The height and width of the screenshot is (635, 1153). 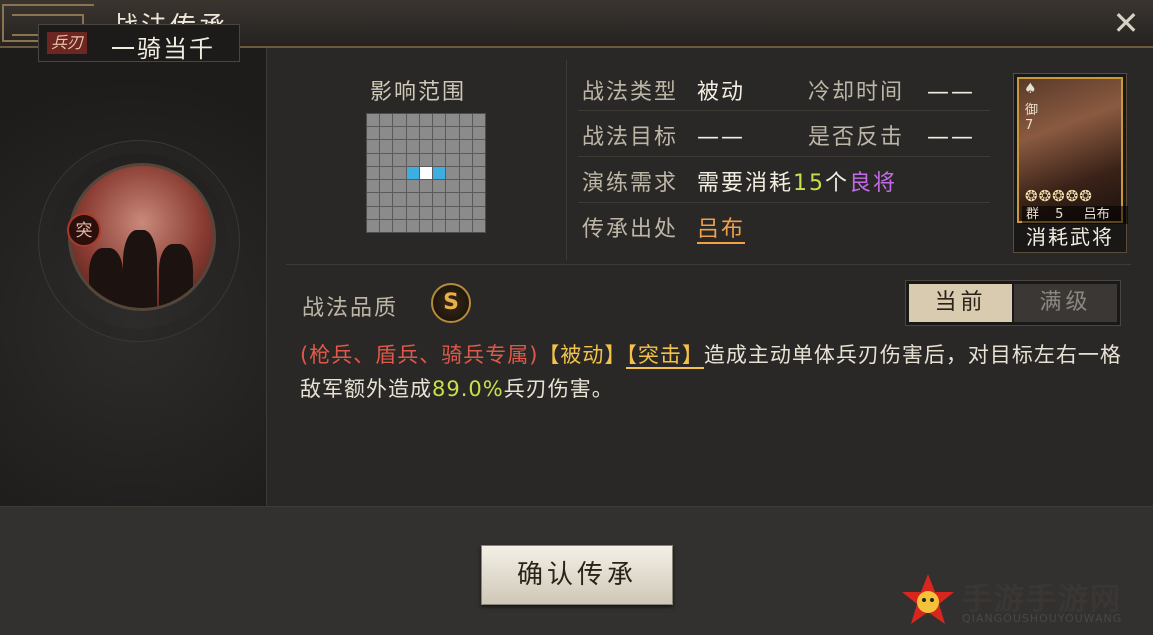 I want to click on skill-name-tag: 兵刃 一骑当千, so click(x=139, y=43).